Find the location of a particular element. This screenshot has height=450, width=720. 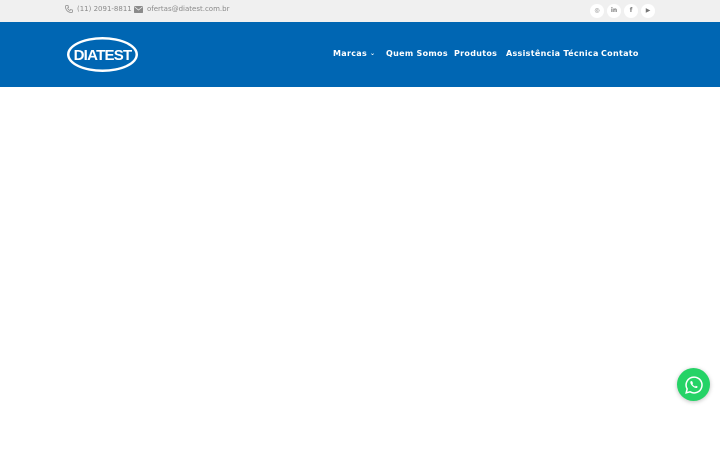

nav-item-marcas: Marcas ⌄ is located at coordinates (354, 53).